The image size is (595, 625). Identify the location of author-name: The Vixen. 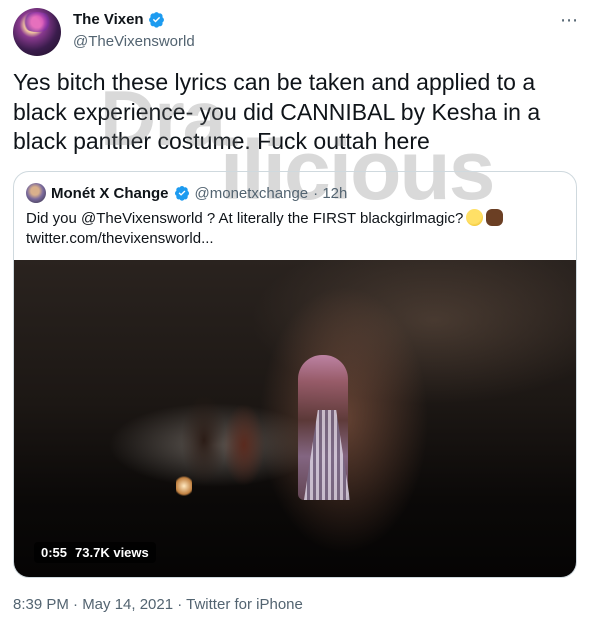
(108, 19).